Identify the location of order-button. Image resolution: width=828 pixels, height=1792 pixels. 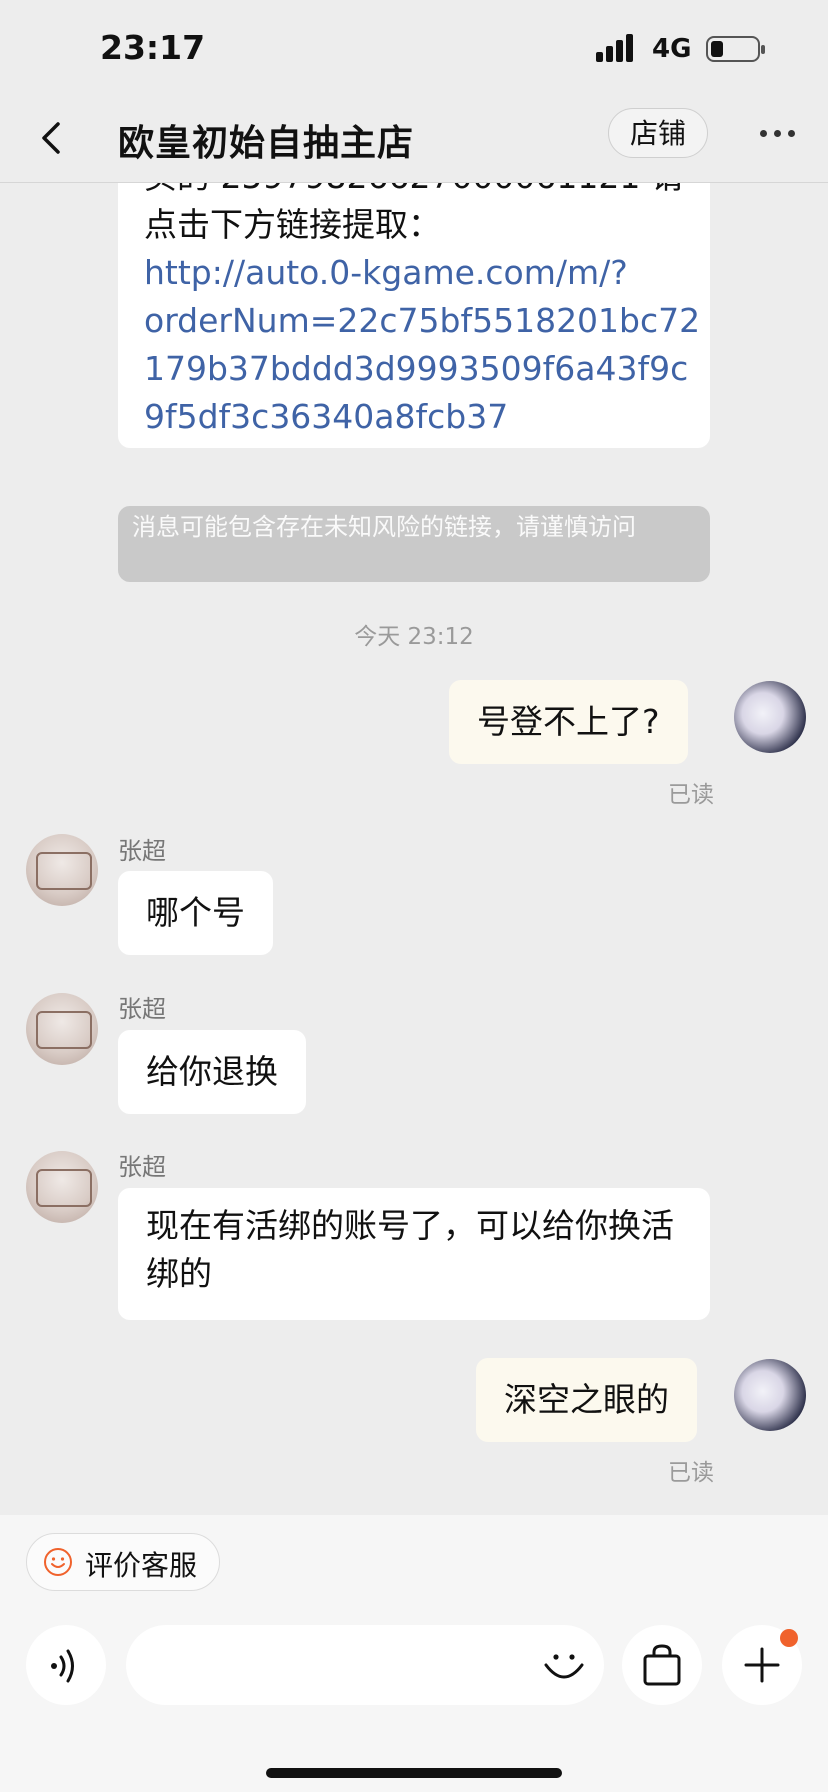
(662, 1665).